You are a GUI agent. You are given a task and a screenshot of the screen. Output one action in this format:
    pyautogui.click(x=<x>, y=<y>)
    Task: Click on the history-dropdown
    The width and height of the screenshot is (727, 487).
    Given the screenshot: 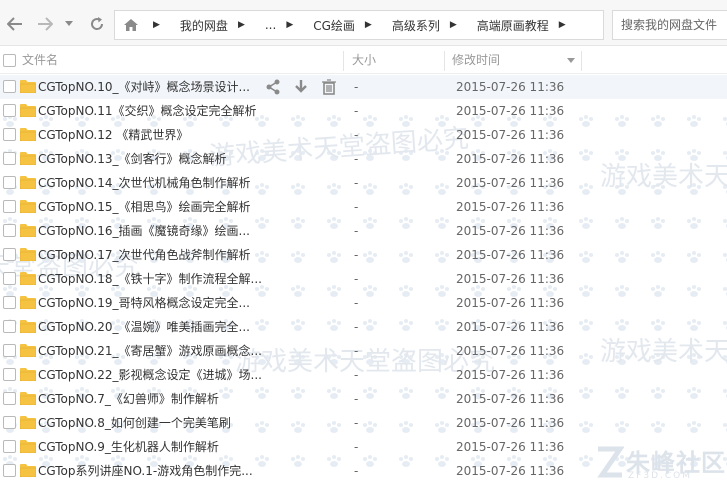 What is the action you would take?
    pyautogui.click(x=69, y=24)
    